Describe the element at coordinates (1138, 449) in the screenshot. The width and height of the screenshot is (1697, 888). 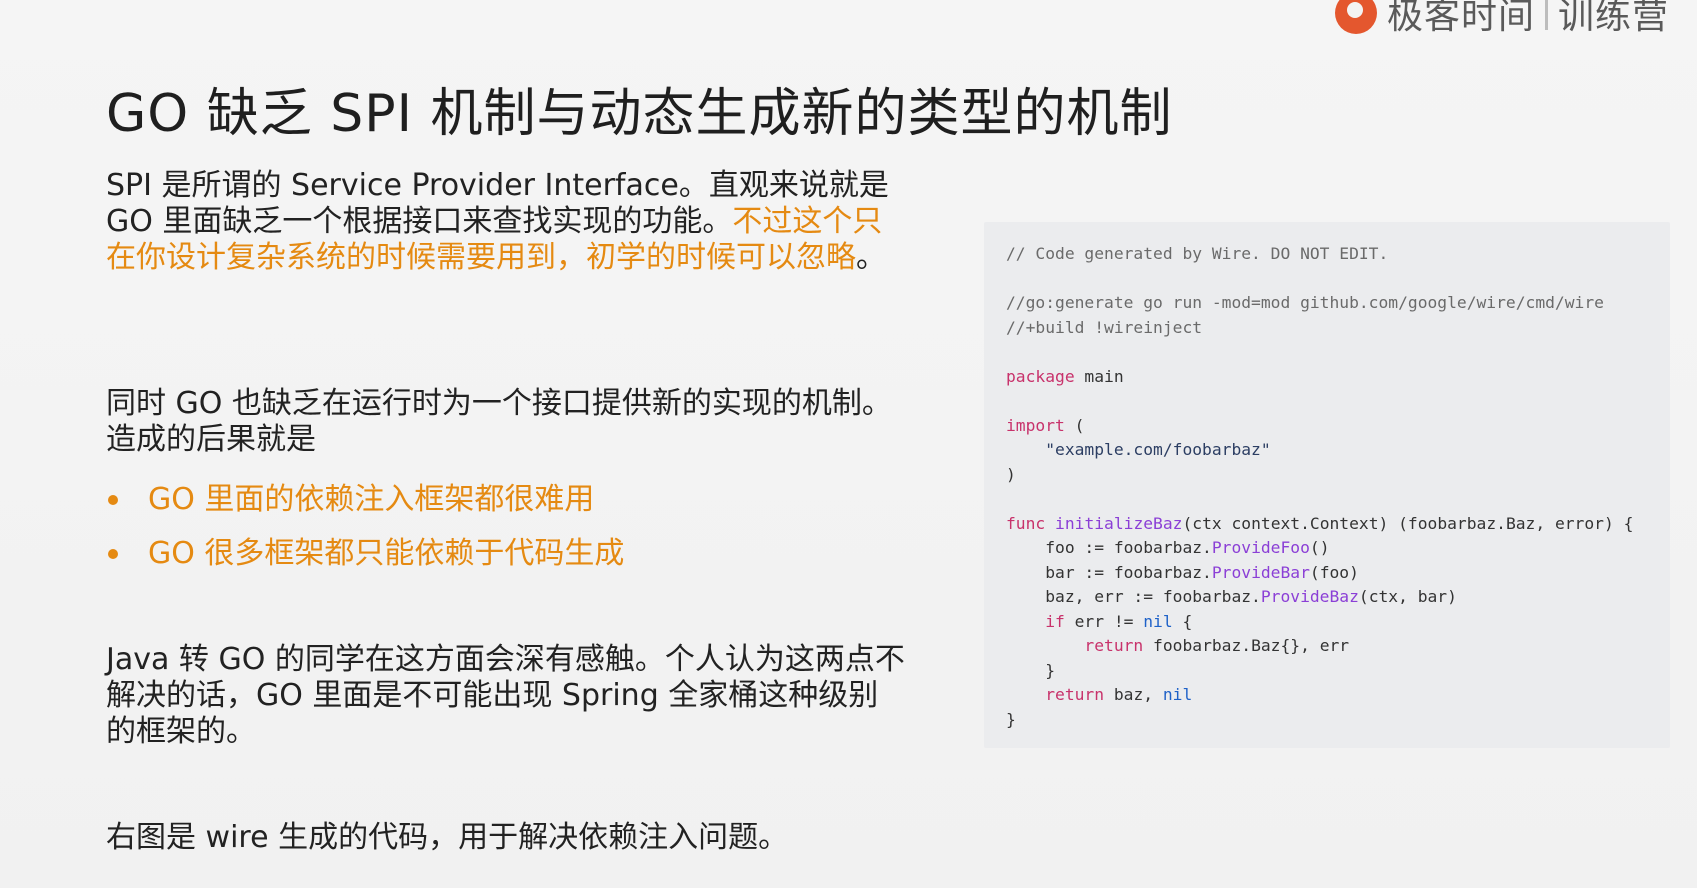
I see `code-line: "example.com/foobarbaz"` at that location.